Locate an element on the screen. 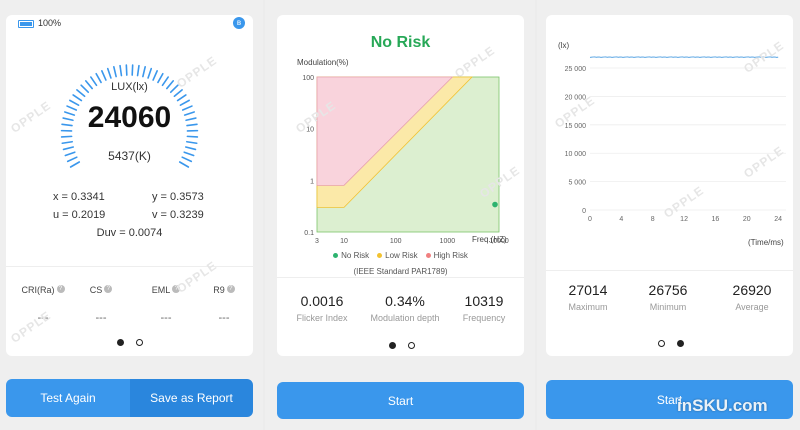 This screenshot has height=430, width=800. y-tick-label: 20 000 is located at coordinates (576, 97).